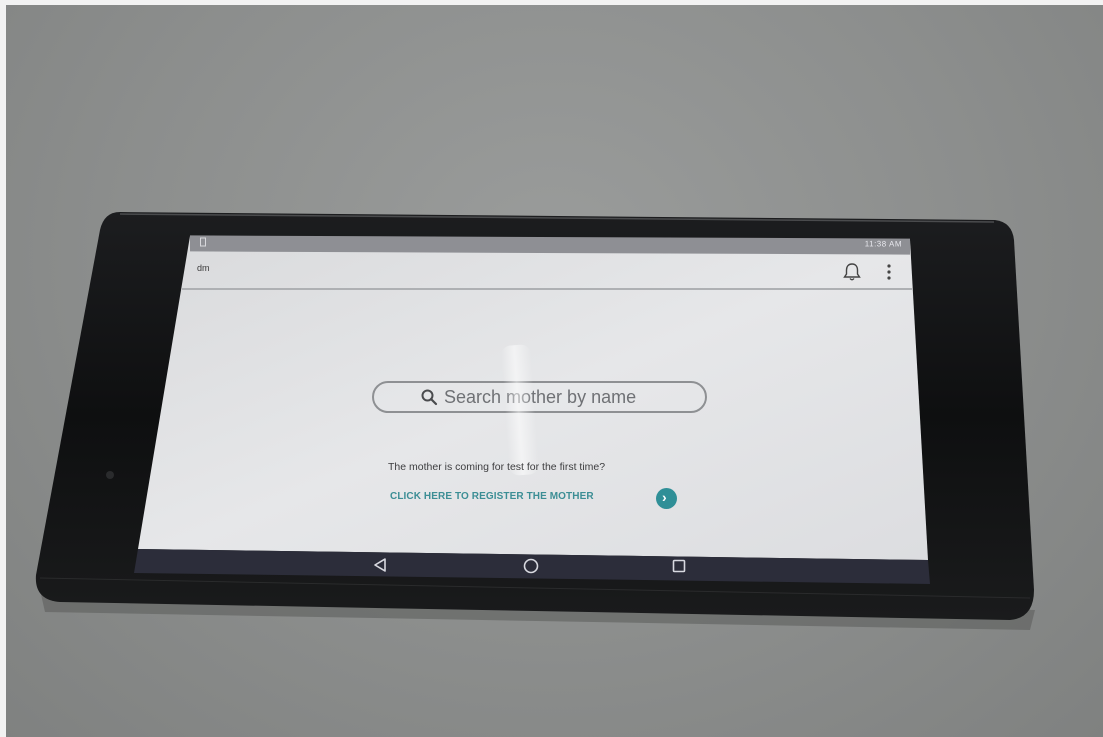  What do you see at coordinates (852, 272) in the screenshot?
I see `bell-icon` at bounding box center [852, 272].